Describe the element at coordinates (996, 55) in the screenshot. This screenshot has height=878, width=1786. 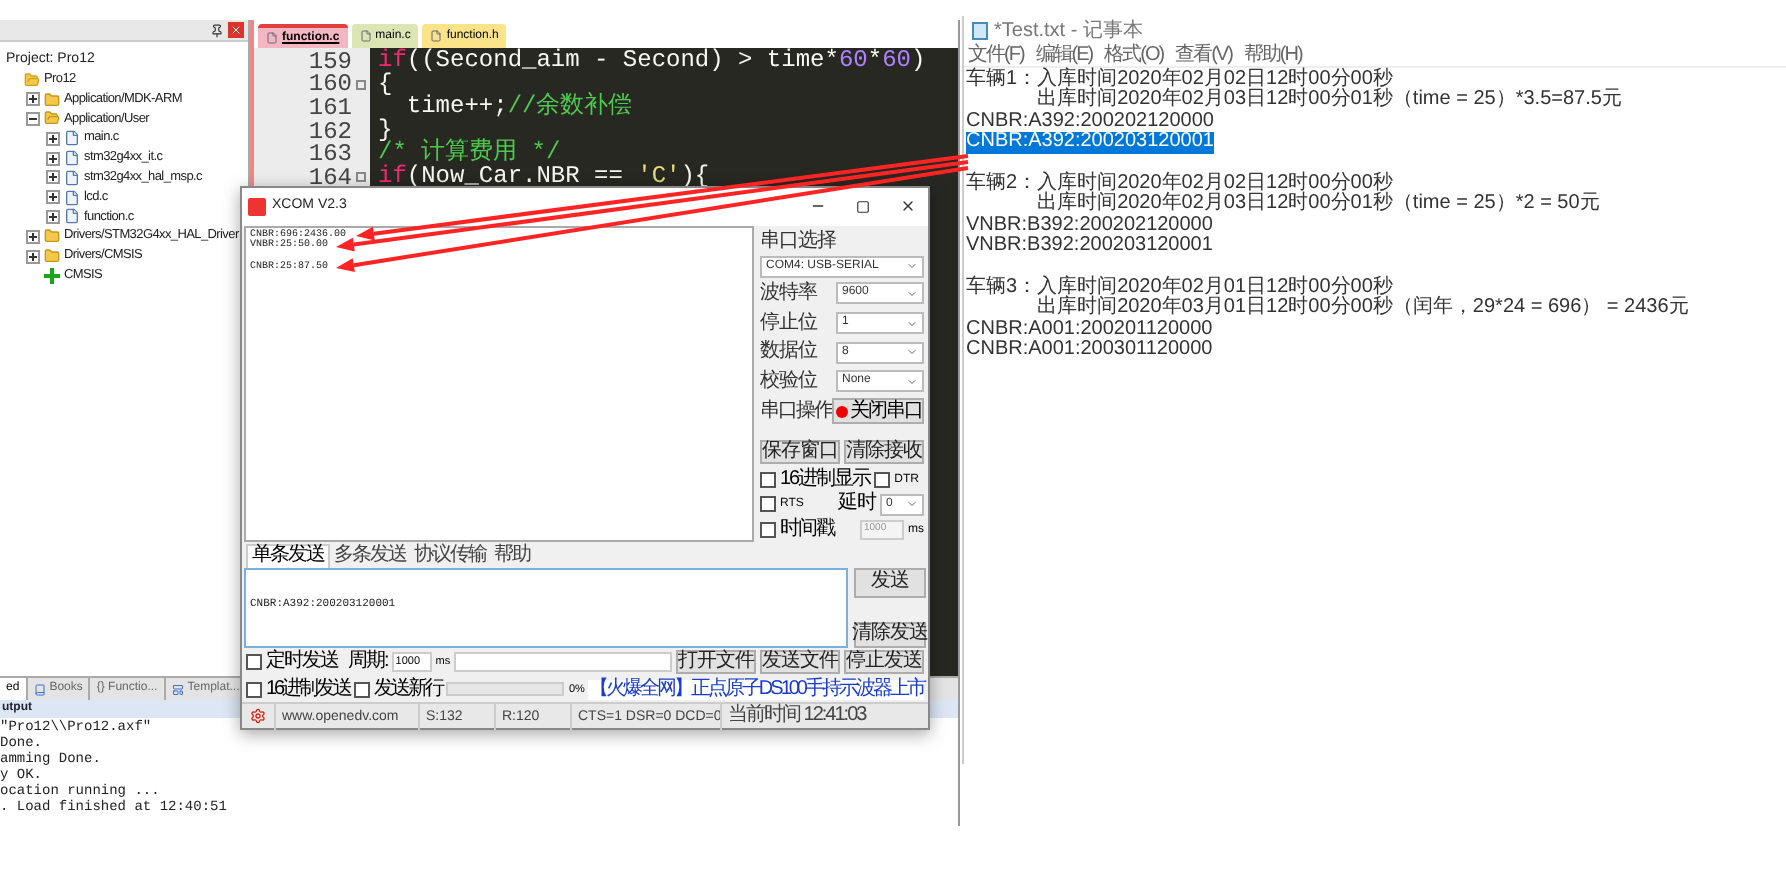
I see `menu-item: 文件(F)` at that location.